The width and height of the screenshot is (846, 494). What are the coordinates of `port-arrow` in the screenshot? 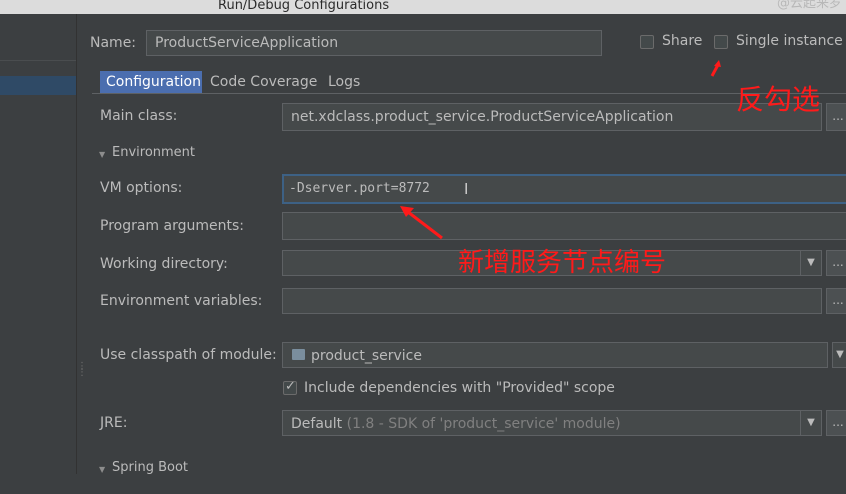 It's located at (425, 225).